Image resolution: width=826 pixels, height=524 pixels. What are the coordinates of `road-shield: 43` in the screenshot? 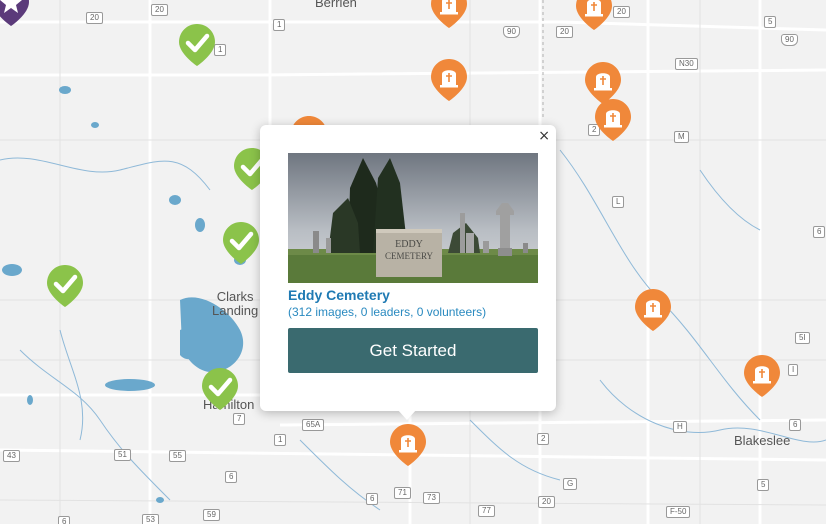 It's located at (11, 456).